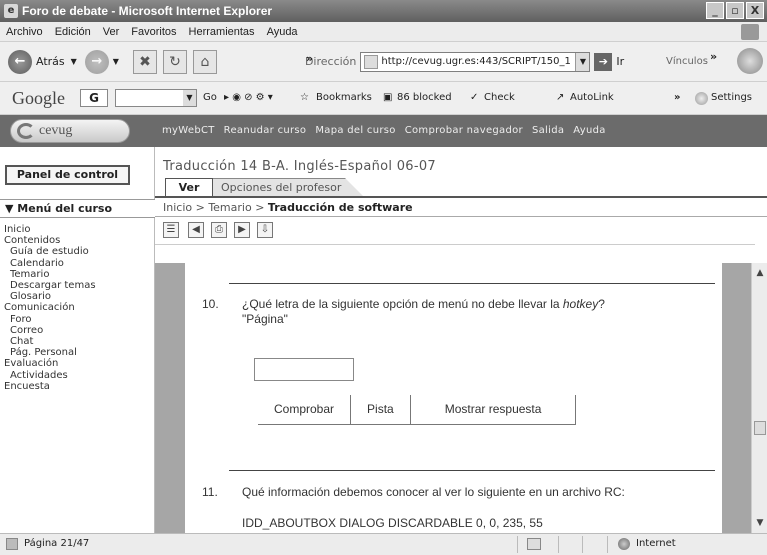 The width and height of the screenshot is (767, 555). Describe the element at coordinates (242, 230) in the screenshot. I see `next-page-icon: ▶` at that location.